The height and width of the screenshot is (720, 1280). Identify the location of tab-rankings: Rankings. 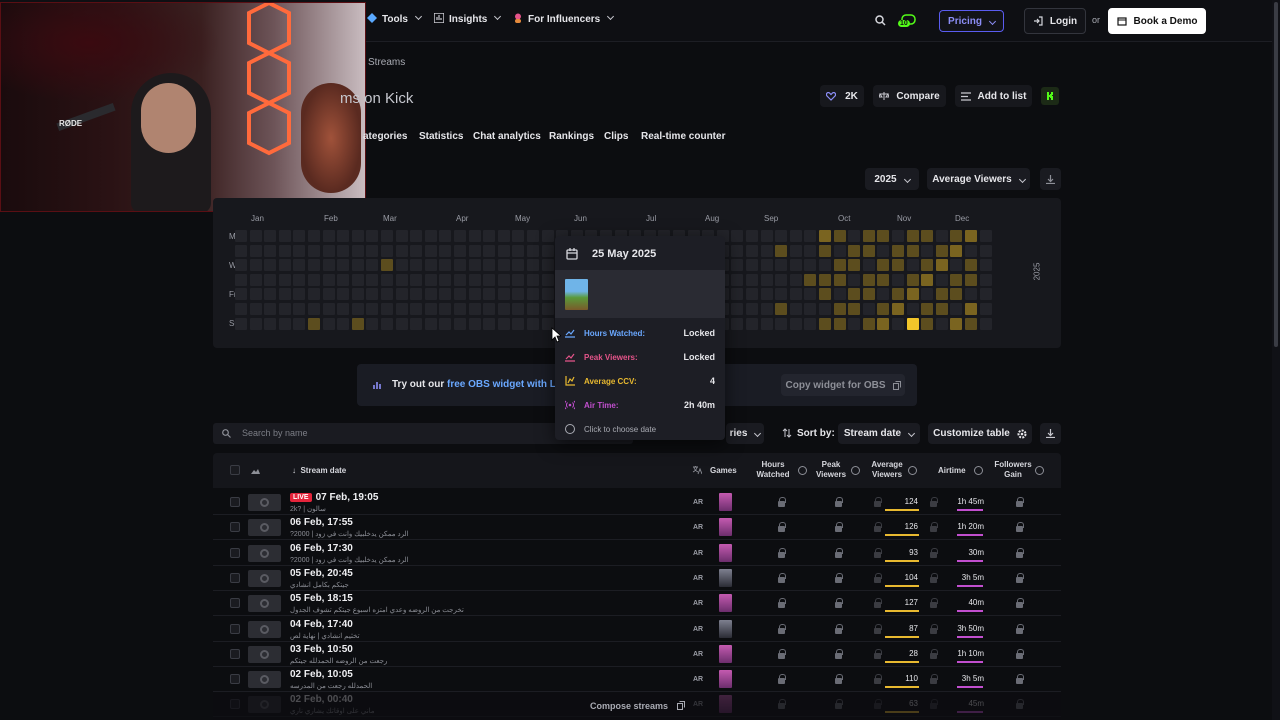
(571, 136).